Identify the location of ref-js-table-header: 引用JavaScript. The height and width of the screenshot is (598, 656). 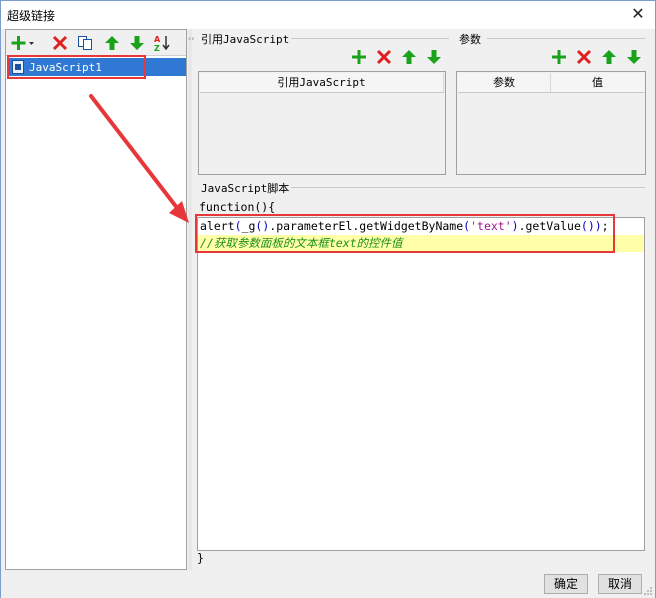
(322, 83).